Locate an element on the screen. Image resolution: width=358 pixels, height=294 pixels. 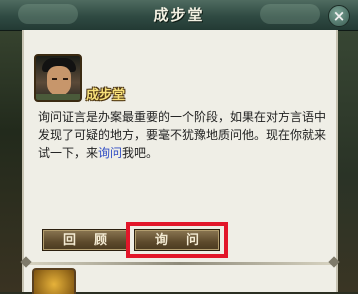
divider-end-right is located at coordinates (334, 262).